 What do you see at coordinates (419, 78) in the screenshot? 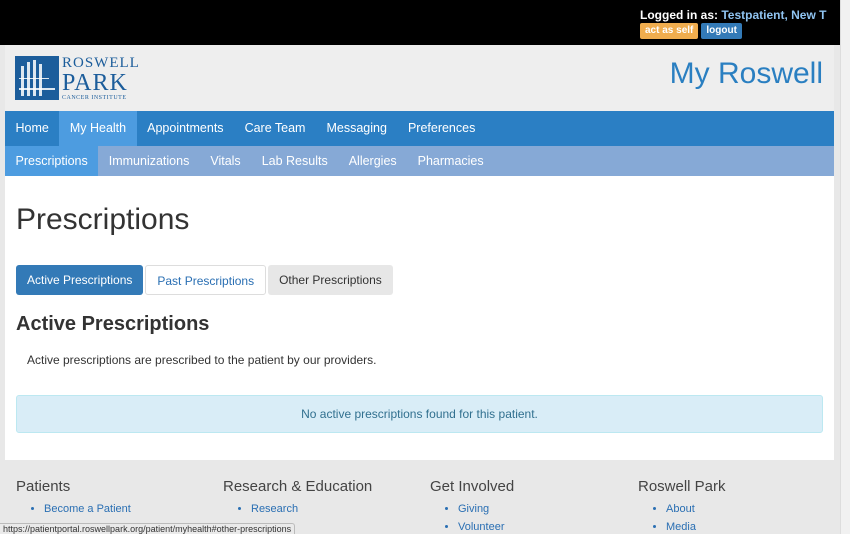
I see `site-header: ROSWELL PARK CANCER INSTITUTE My Roswell` at bounding box center [419, 78].